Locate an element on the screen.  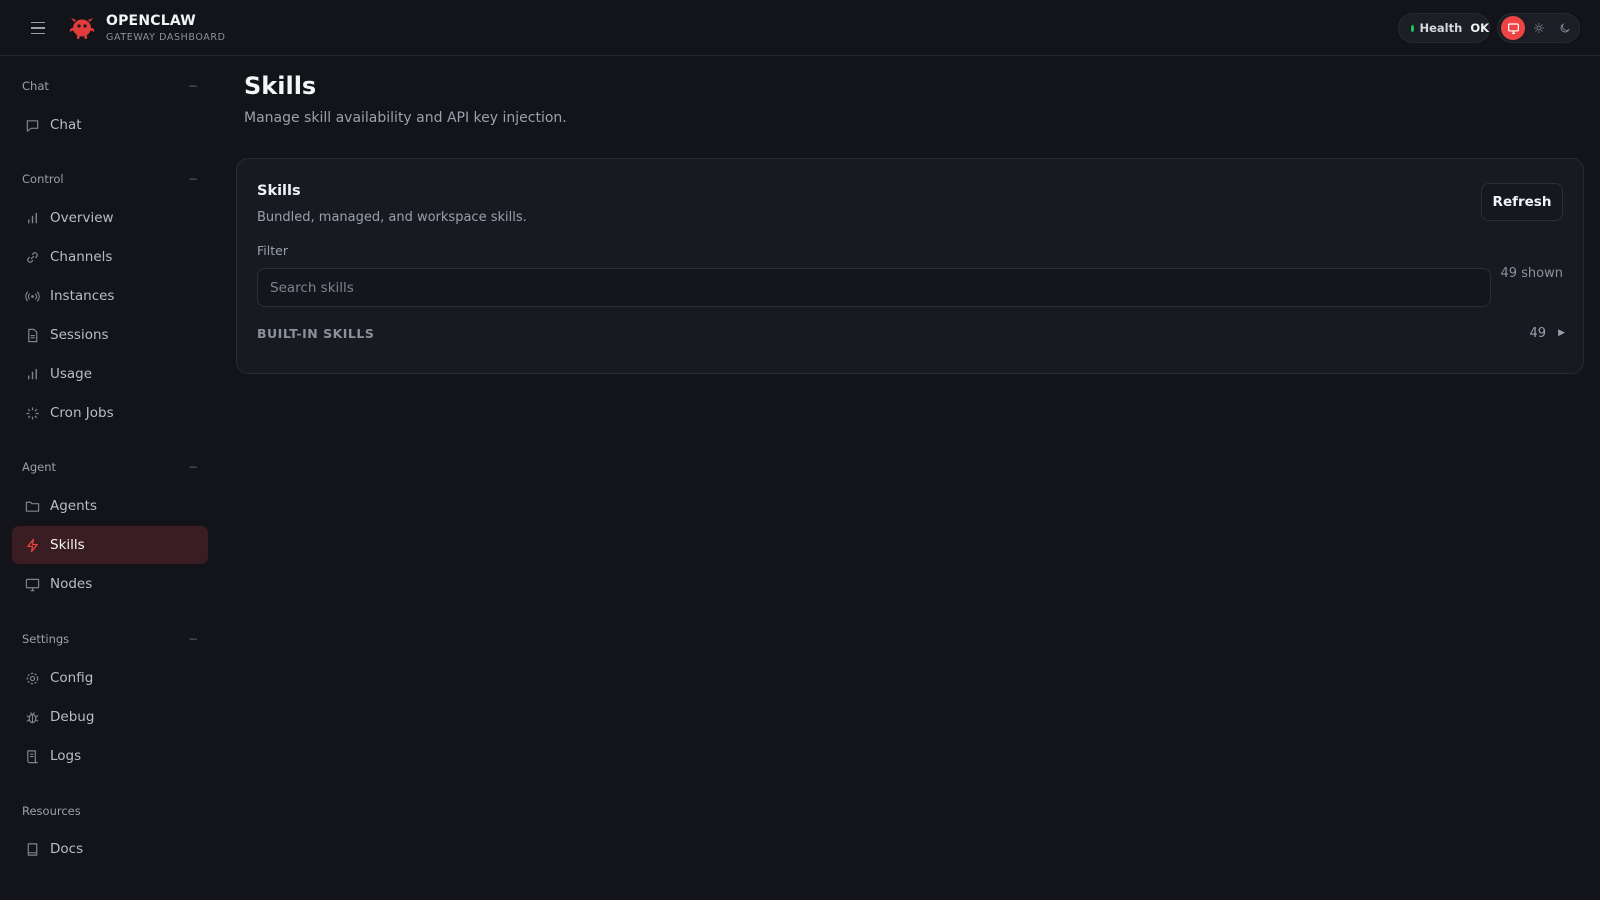
sidebar-item-chat: Chat is located at coordinates (110, 125).